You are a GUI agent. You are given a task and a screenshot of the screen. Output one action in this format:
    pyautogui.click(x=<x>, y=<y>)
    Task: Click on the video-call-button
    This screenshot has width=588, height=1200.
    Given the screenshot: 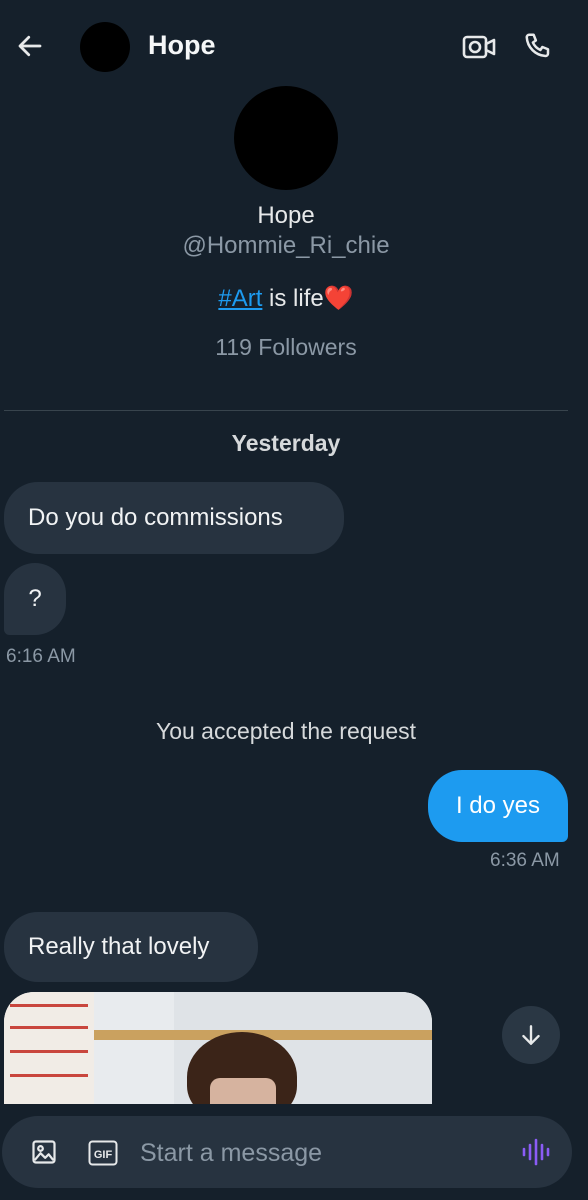 What is the action you would take?
    pyautogui.click(x=479, y=47)
    